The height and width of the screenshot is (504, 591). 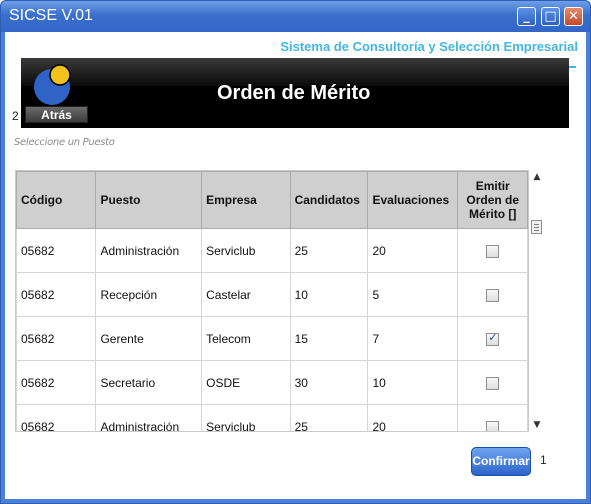 I want to click on close-button: ✕, so click(x=573, y=16).